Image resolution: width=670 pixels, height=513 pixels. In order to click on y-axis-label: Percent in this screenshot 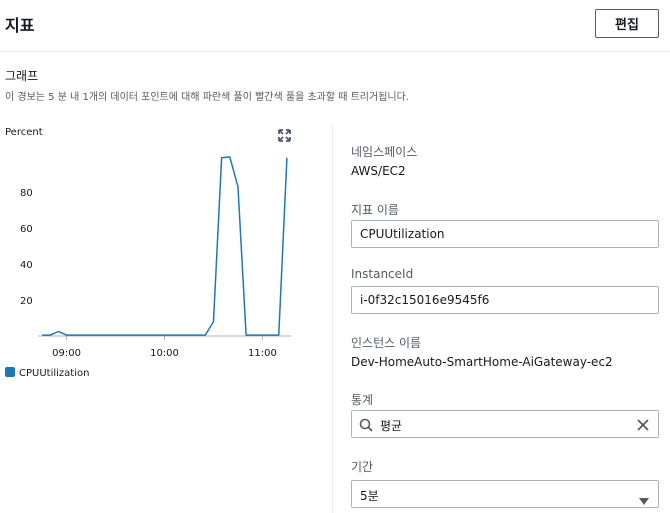, I will do `click(24, 132)`.